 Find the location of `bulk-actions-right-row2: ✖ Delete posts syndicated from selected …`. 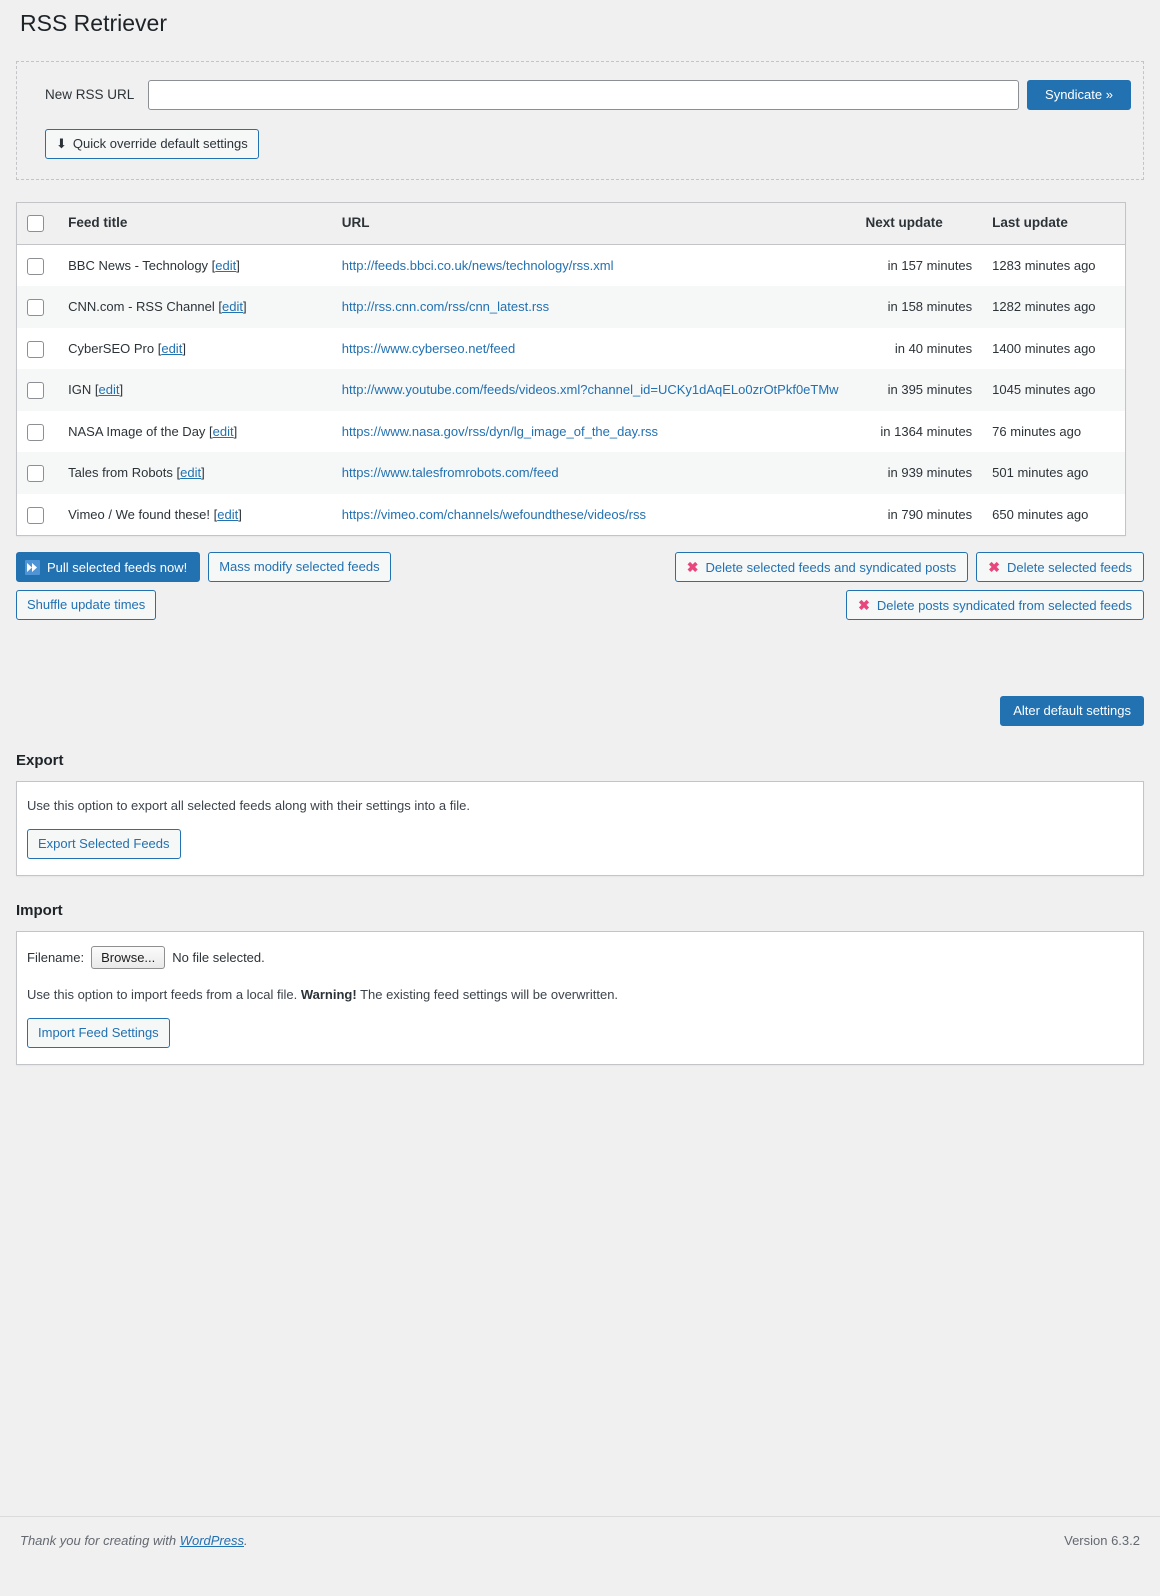

bulk-actions-right-row2: ✖ Delete posts syndicated from selected … is located at coordinates (909, 605).